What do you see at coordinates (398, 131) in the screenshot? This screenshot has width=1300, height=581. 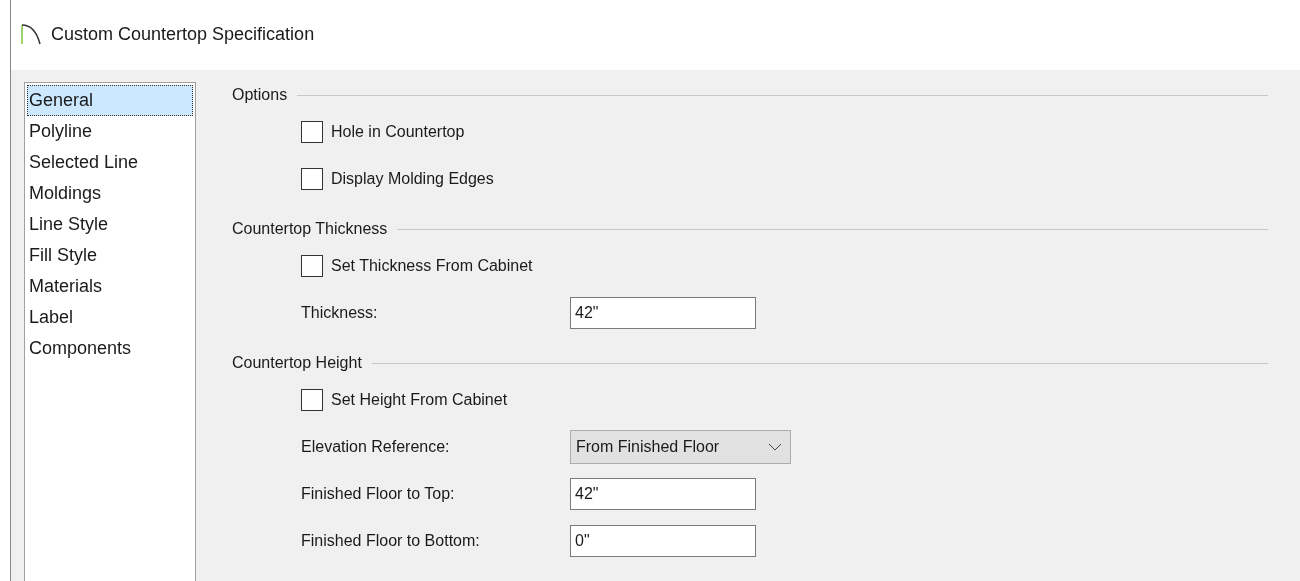 I see `checkbox-label: Hole in Countertop` at bounding box center [398, 131].